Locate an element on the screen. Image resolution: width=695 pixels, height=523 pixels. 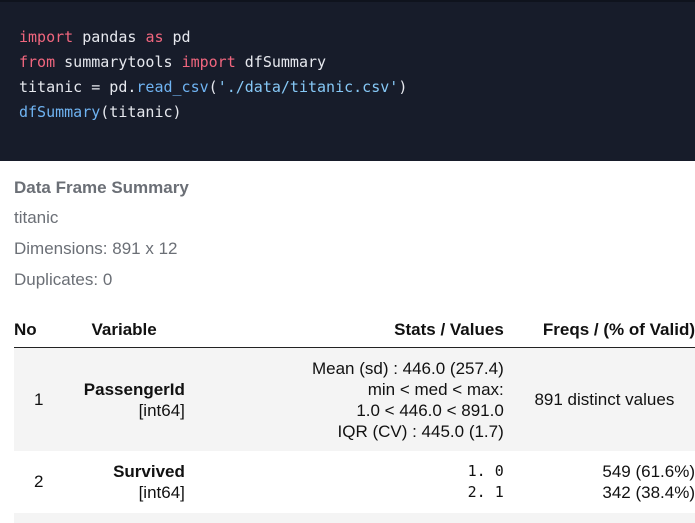
function-name: dfSummary is located at coordinates (60, 112).